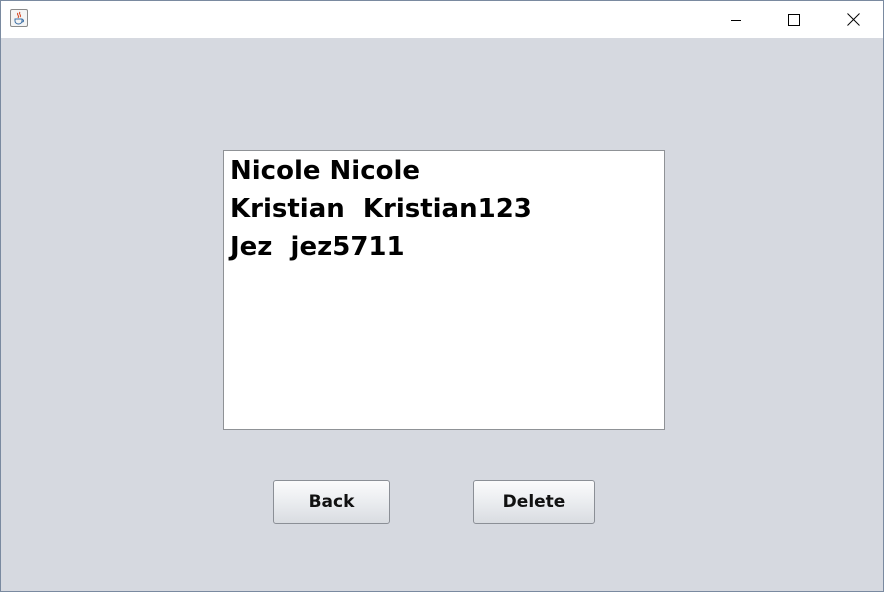  I want to click on minimize-button, so click(736, 19).